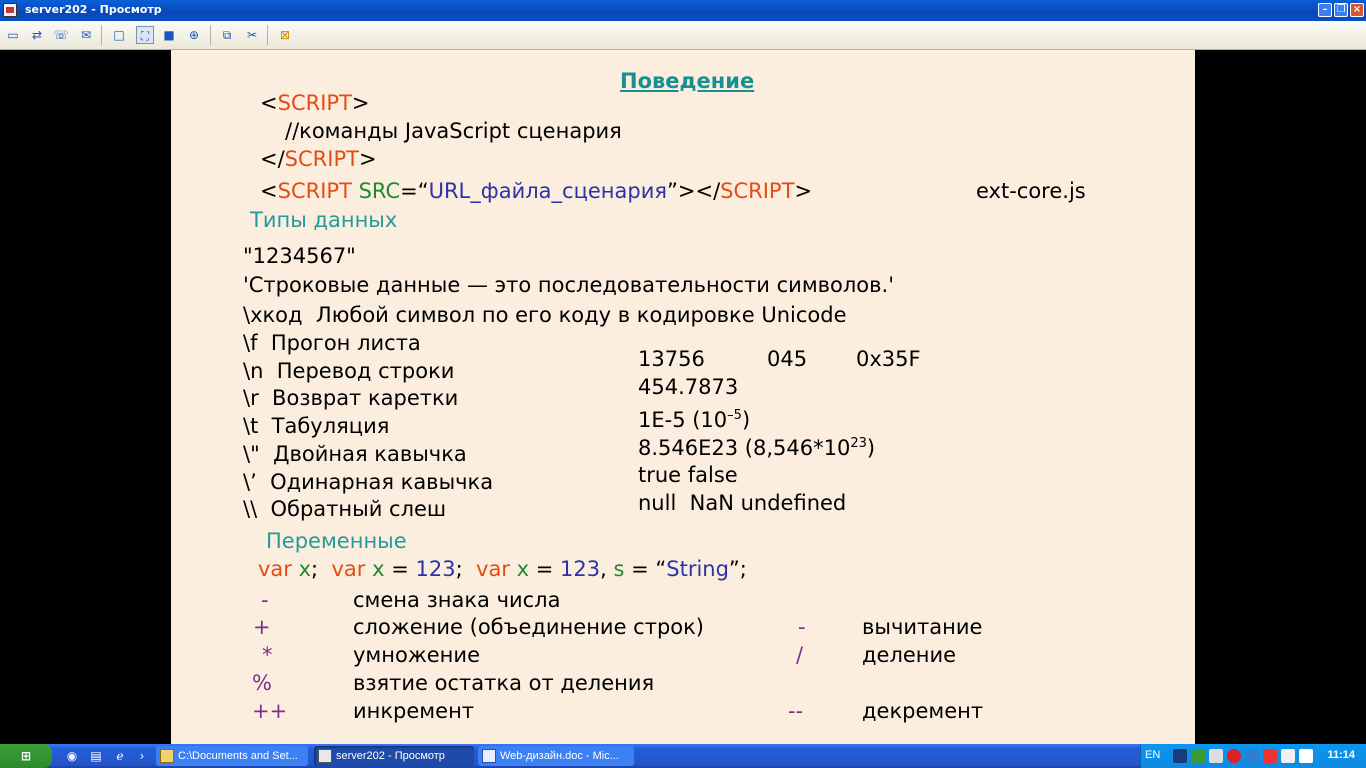 The width and height of the screenshot is (1366, 768). Describe the element at coordinates (120, 756) in the screenshot. I see `ie-icon: ℯ` at that location.